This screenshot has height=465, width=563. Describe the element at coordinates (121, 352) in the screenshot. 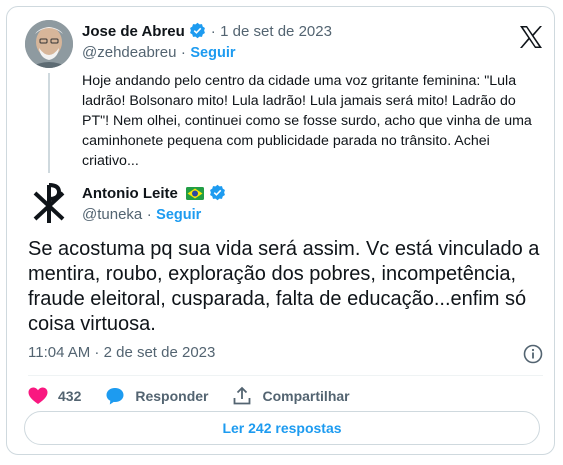

I see `reply-timestamp: 11:04 AM · 2 de set de 2023` at that location.